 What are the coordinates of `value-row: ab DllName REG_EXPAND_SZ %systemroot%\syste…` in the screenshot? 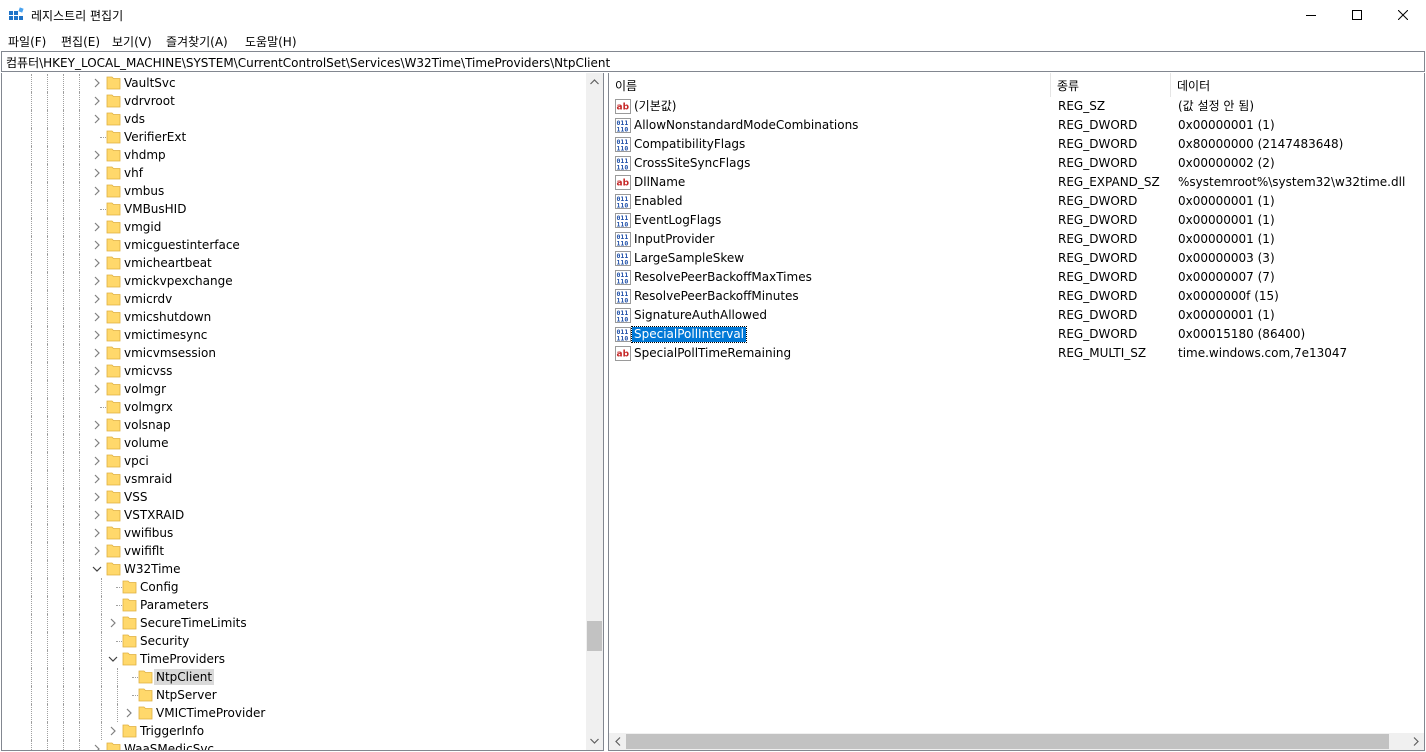 It's located at (1016, 182).